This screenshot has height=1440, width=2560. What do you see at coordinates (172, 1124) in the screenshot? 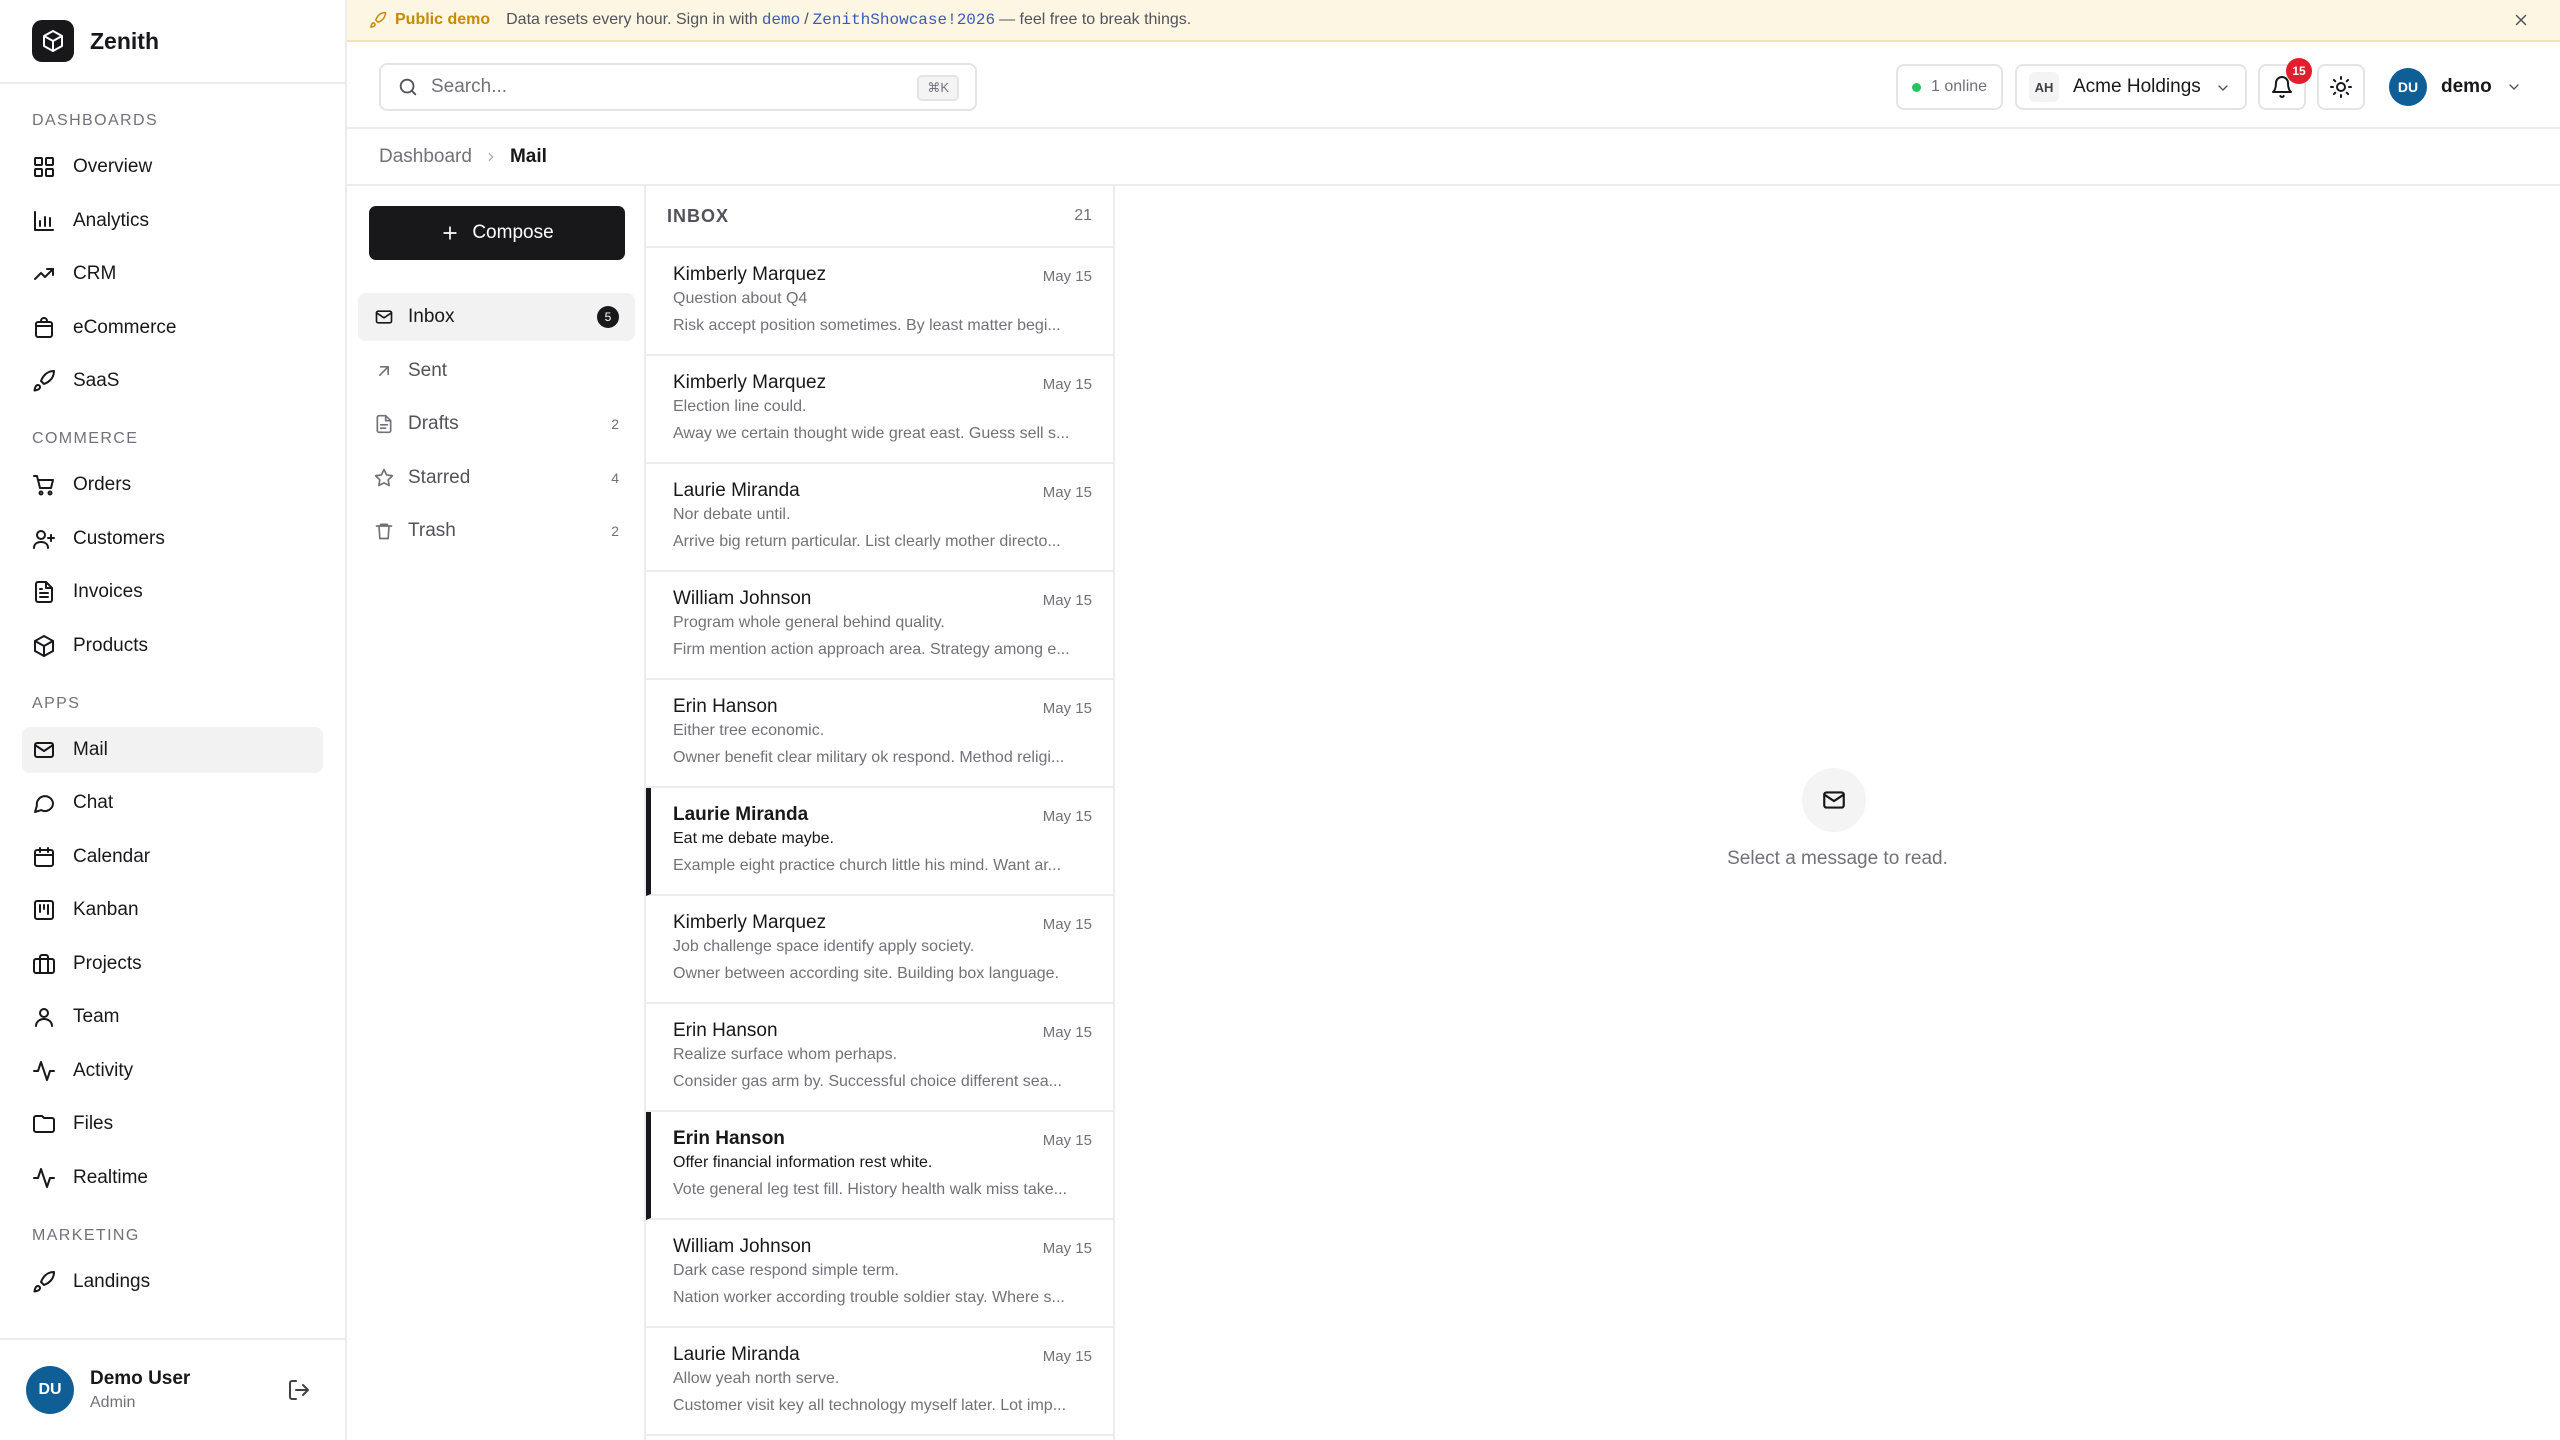
I see `sidebar-item-files: Files` at bounding box center [172, 1124].